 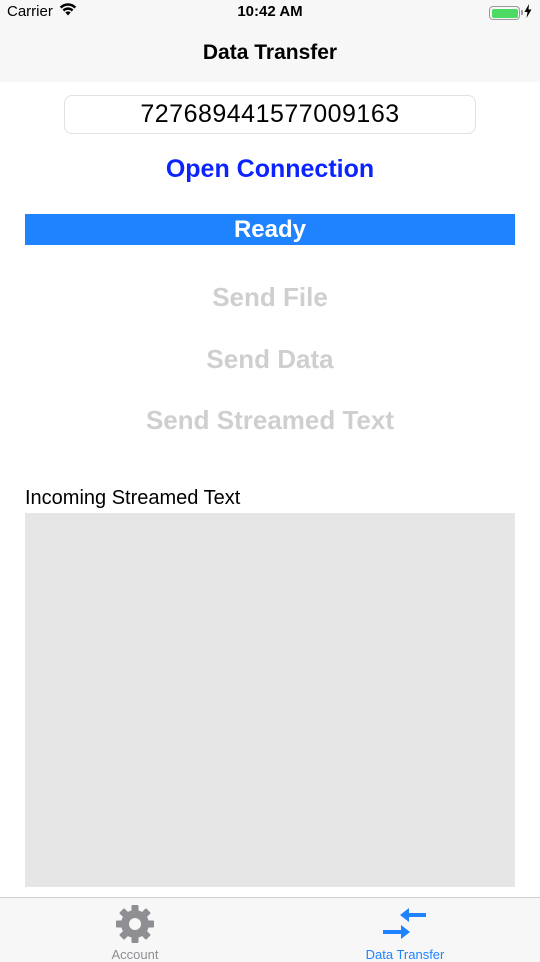 I want to click on gear-icon, so click(x=135, y=924).